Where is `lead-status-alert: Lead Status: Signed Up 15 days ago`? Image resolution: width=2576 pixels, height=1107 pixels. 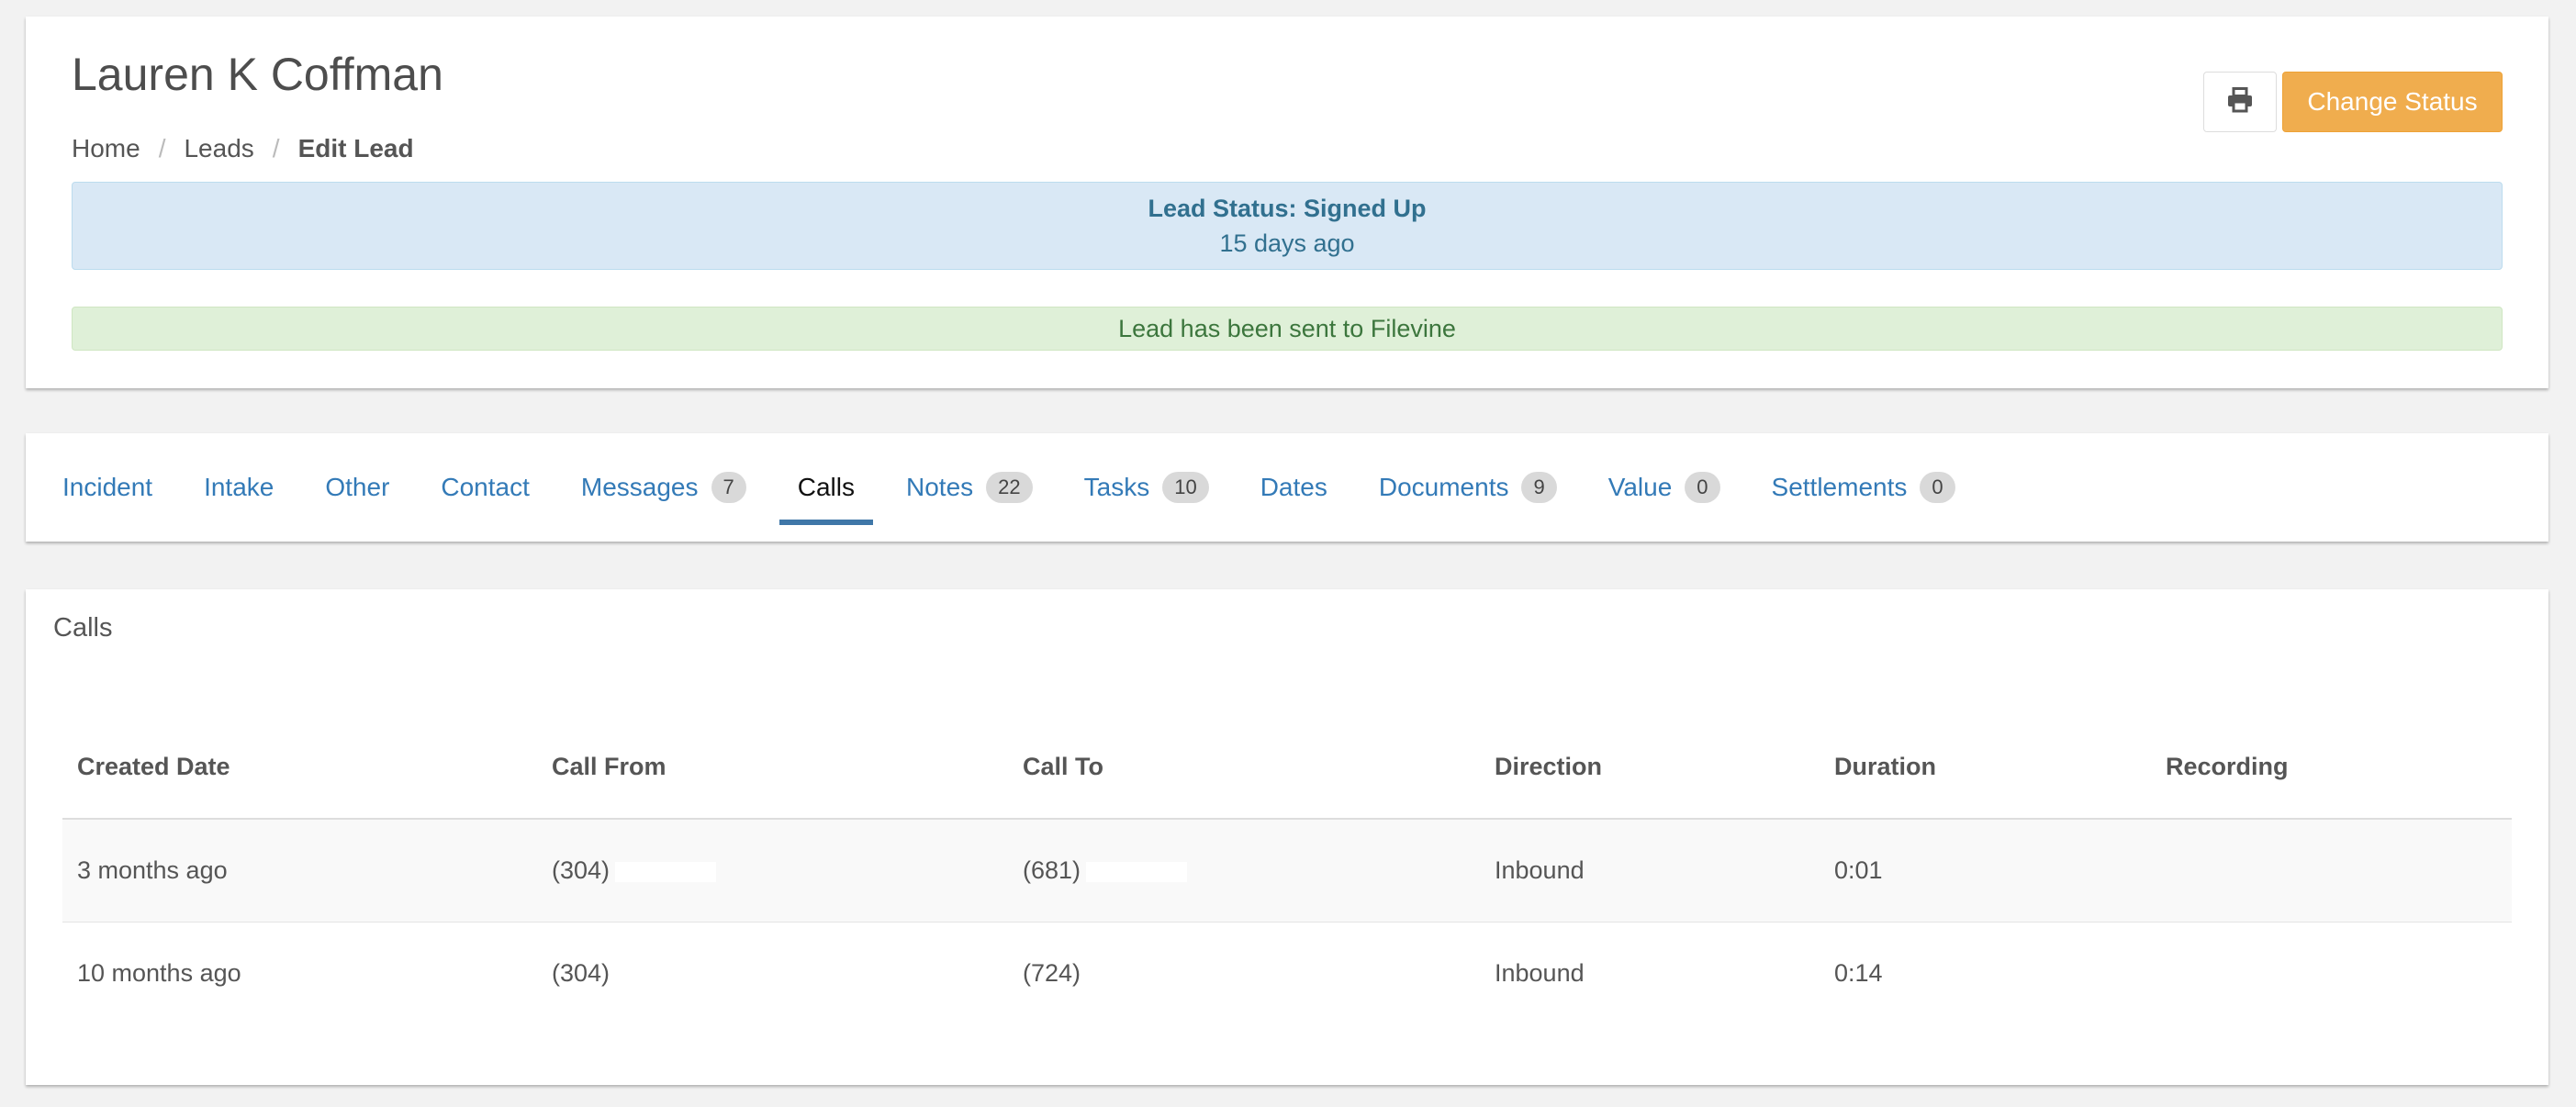 lead-status-alert: Lead Status: Signed Up 15 days ago is located at coordinates (1287, 226).